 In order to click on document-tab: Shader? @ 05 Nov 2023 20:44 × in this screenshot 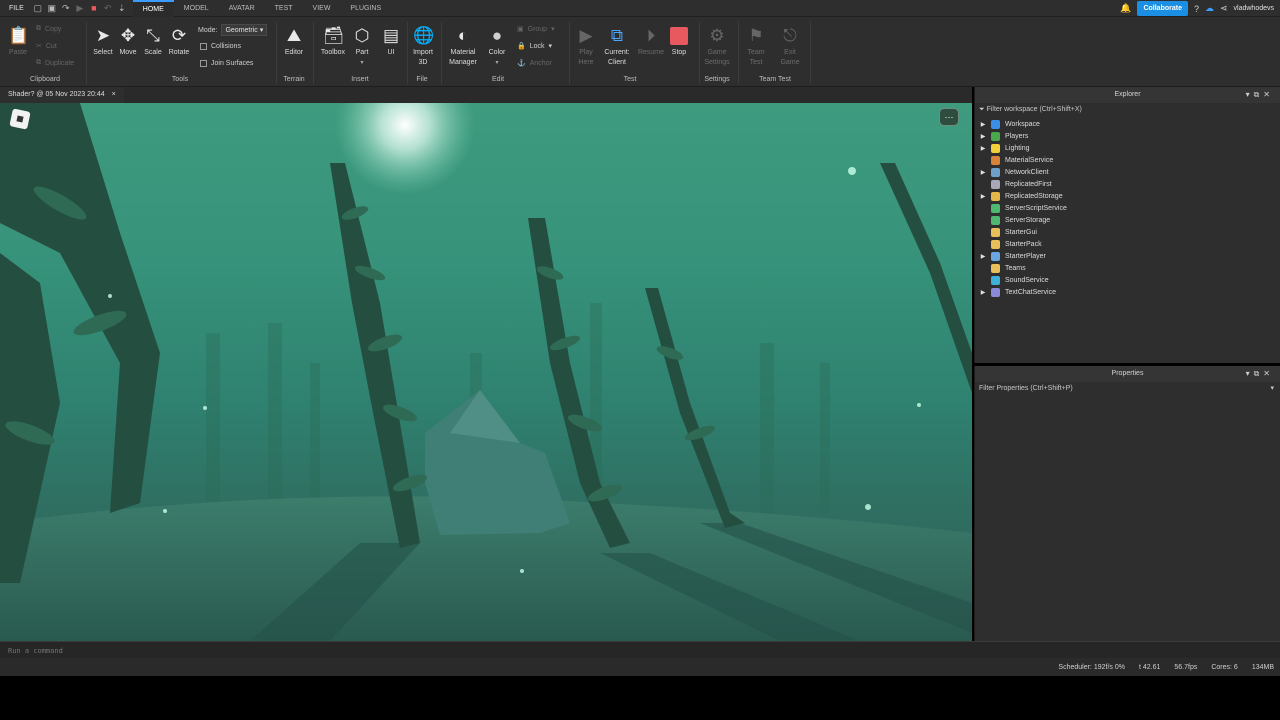, I will do `click(62, 95)`.